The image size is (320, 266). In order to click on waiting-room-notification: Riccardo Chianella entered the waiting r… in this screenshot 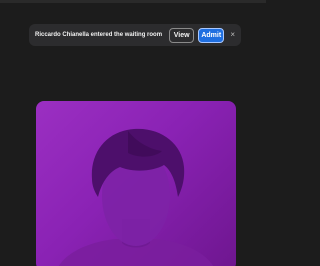, I will do `click(135, 35)`.